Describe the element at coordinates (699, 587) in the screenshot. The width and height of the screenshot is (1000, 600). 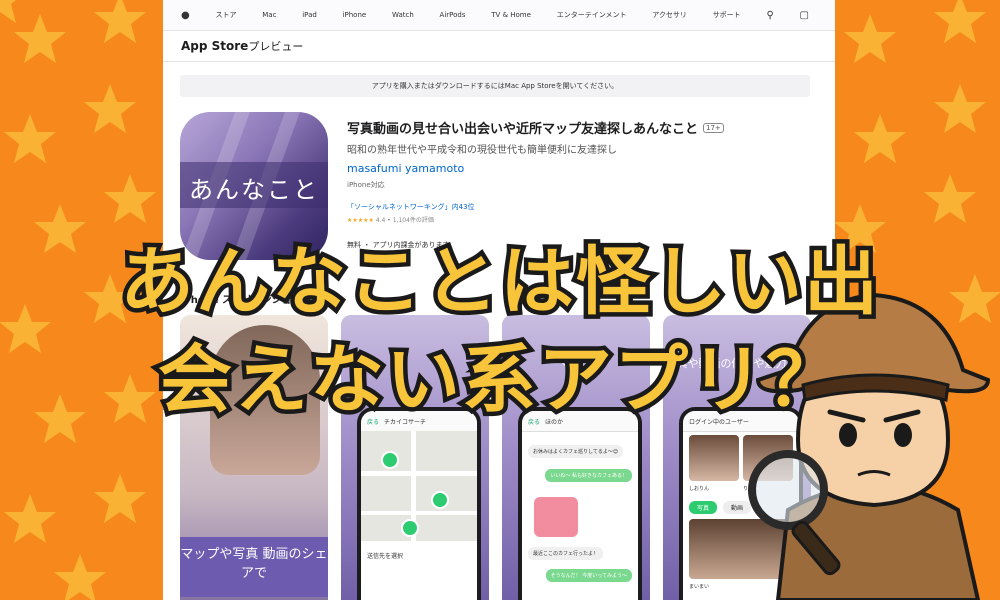
I see `user-name: まいまい` at that location.